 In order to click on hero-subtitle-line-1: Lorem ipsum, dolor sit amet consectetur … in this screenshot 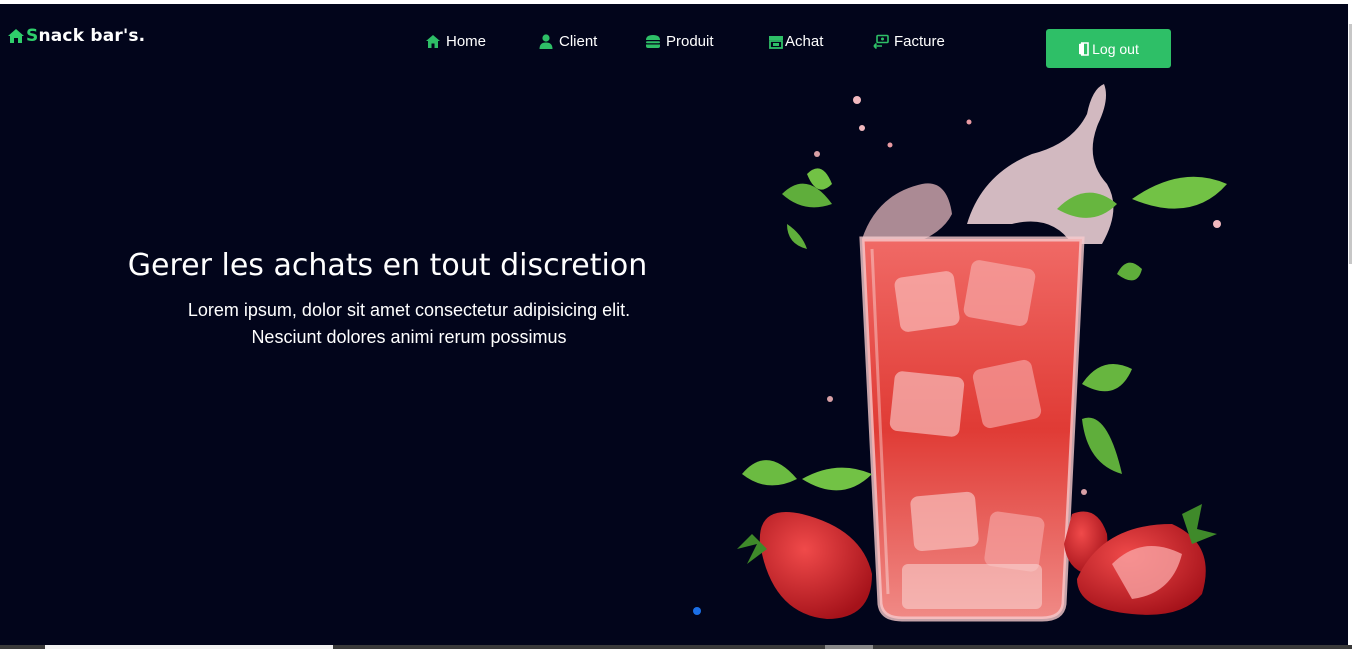, I will do `click(409, 310)`.